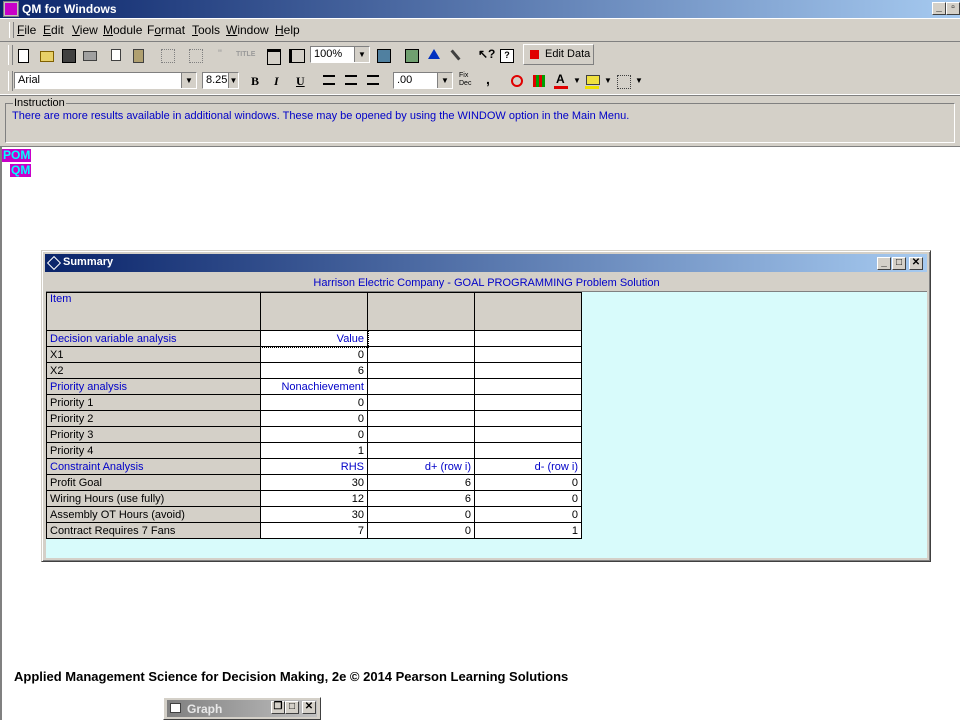  What do you see at coordinates (11, 9) in the screenshot?
I see `qm-app-icon` at bounding box center [11, 9].